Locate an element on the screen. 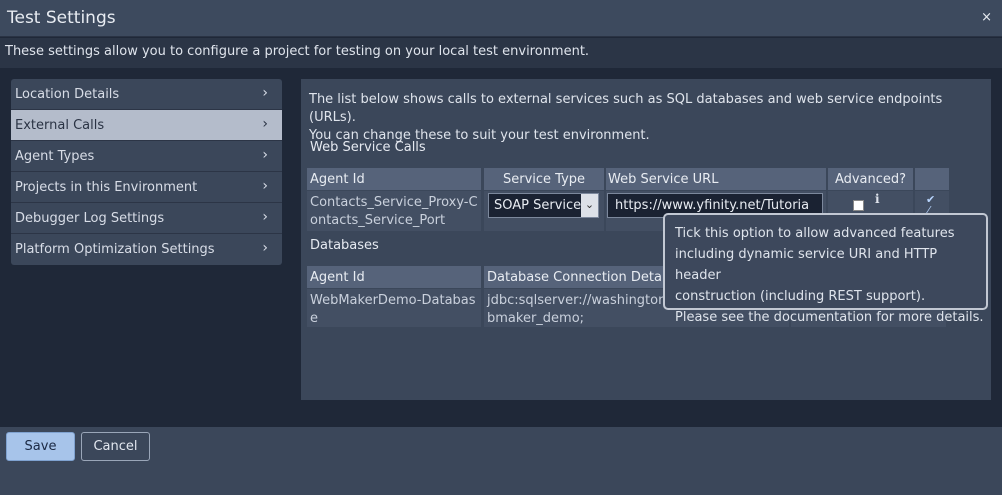  col-header-advanced: Advanced? is located at coordinates (870, 179).